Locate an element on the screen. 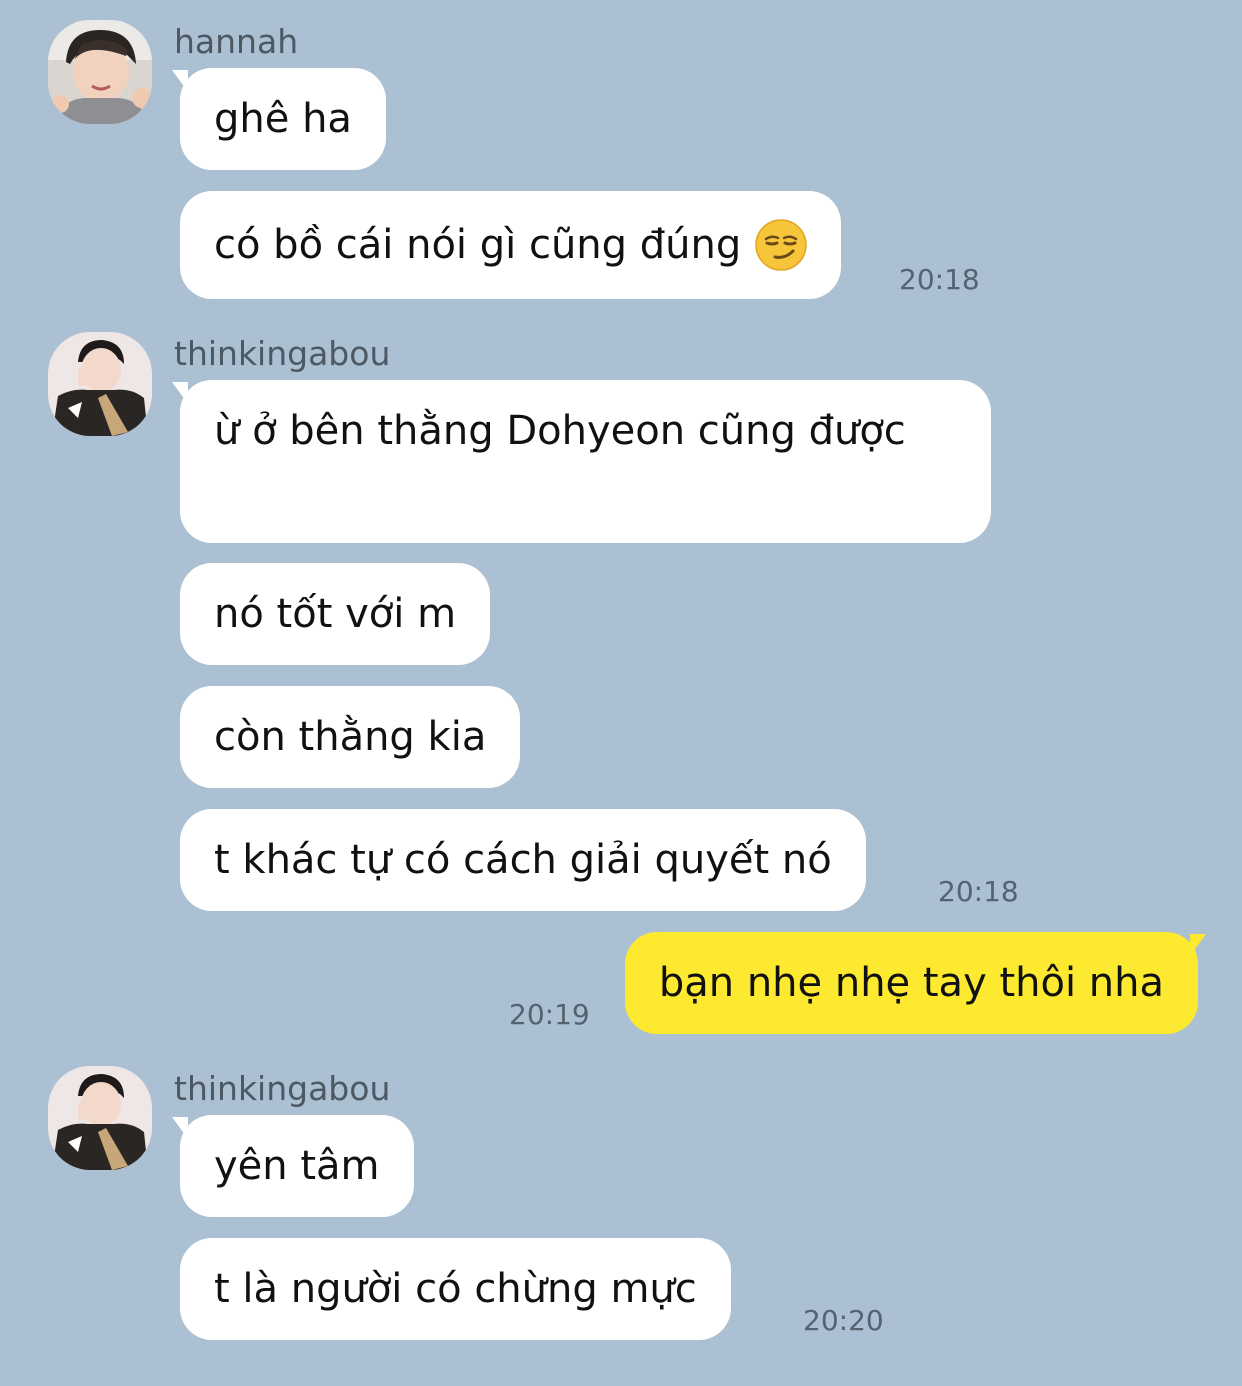  message-text: nó tốt với m is located at coordinates (335, 614).